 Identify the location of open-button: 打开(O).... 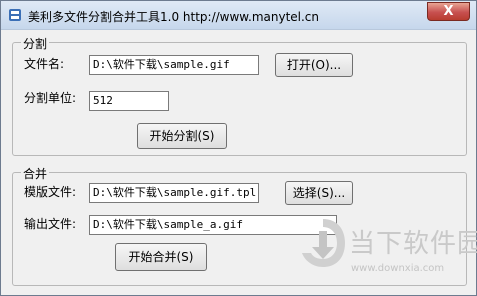
(314, 65).